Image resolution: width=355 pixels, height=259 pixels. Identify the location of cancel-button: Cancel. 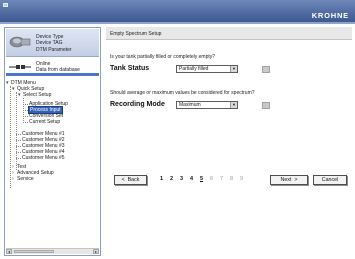
(330, 180).